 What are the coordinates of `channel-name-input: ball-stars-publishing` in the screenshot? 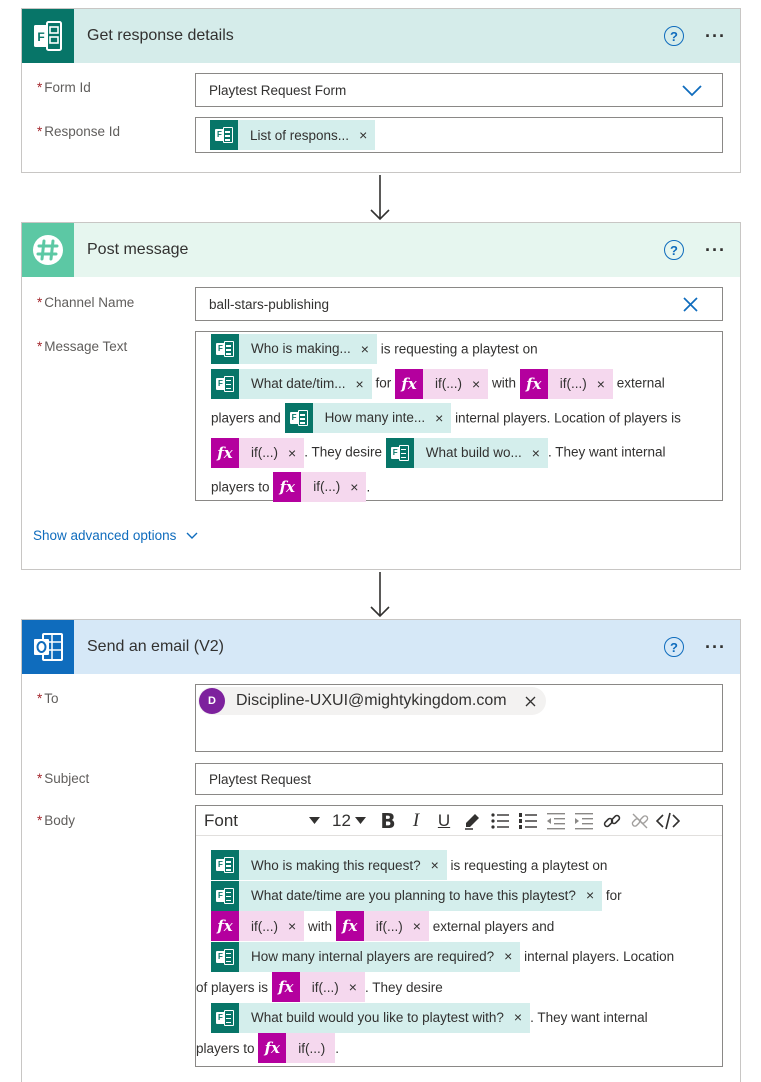 It's located at (459, 304).